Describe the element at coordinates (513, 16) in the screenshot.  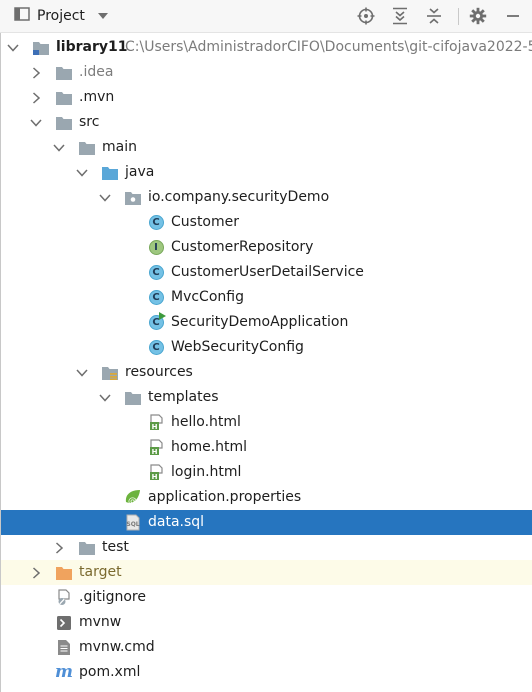
I see `hide-icon` at that location.